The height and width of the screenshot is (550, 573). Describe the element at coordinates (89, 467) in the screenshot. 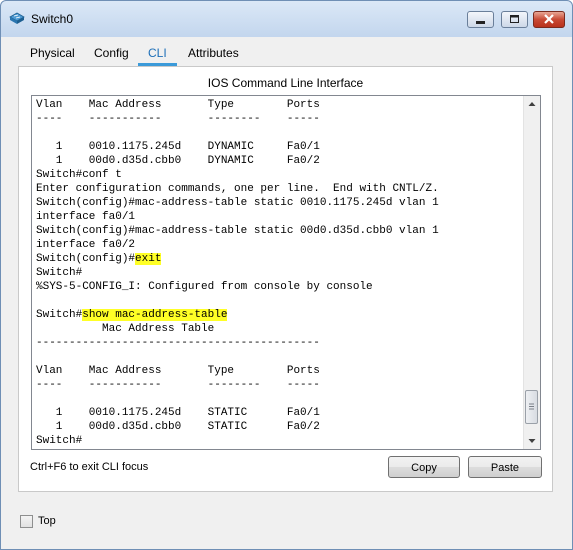

I see `cli-focus-hint: Ctrl+F6 to exit CLI focus` at that location.